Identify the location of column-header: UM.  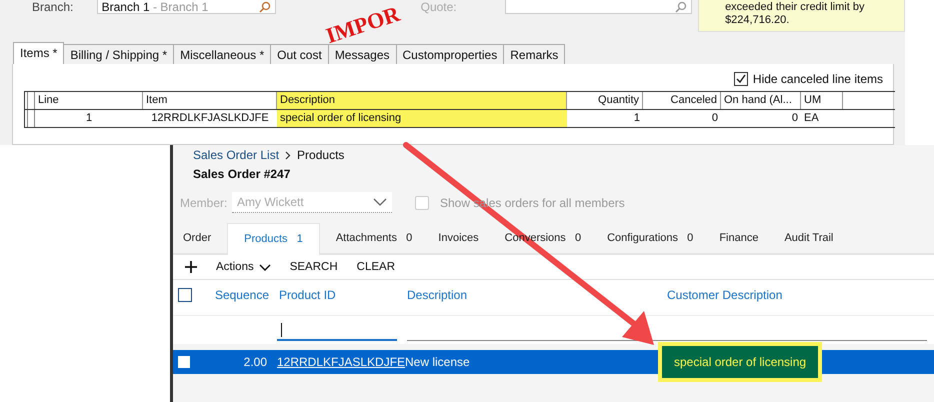
(822, 100).